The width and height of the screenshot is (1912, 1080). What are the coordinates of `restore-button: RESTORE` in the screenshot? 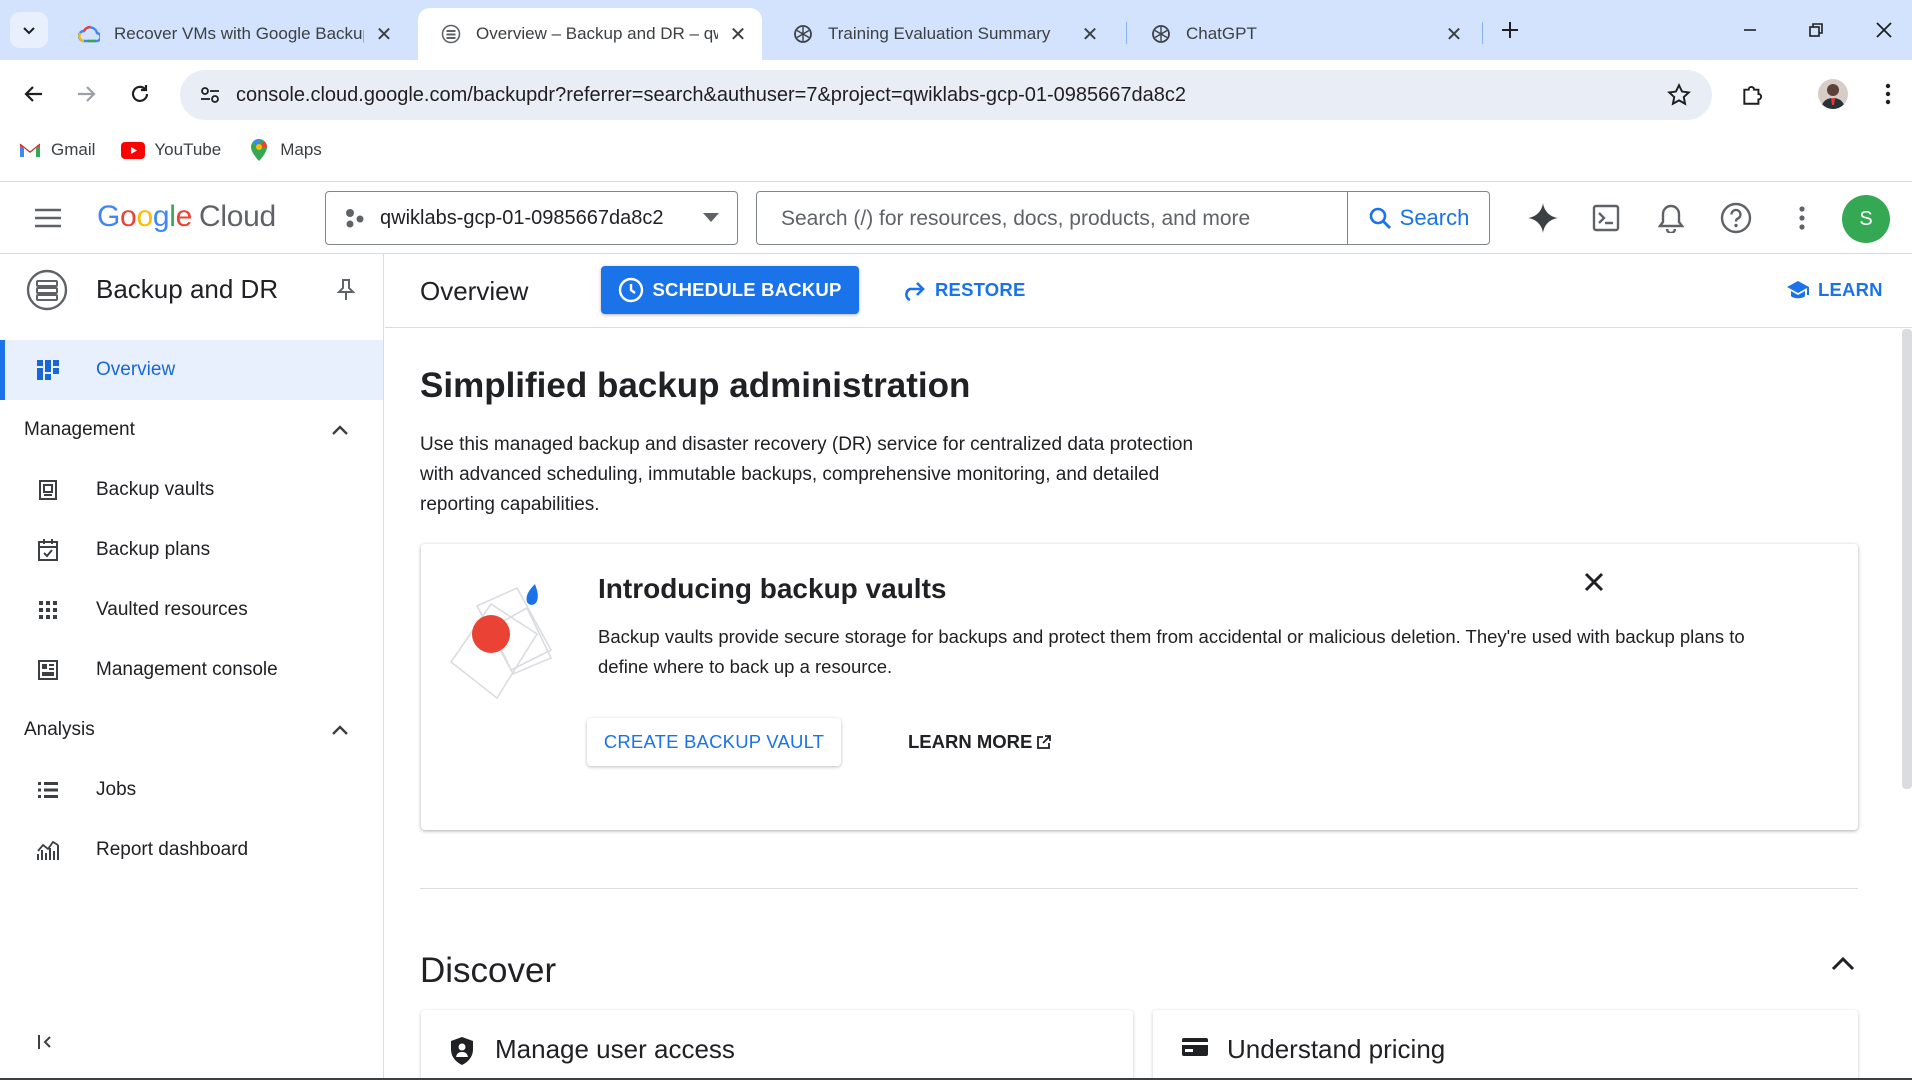 It's located at (963, 290).